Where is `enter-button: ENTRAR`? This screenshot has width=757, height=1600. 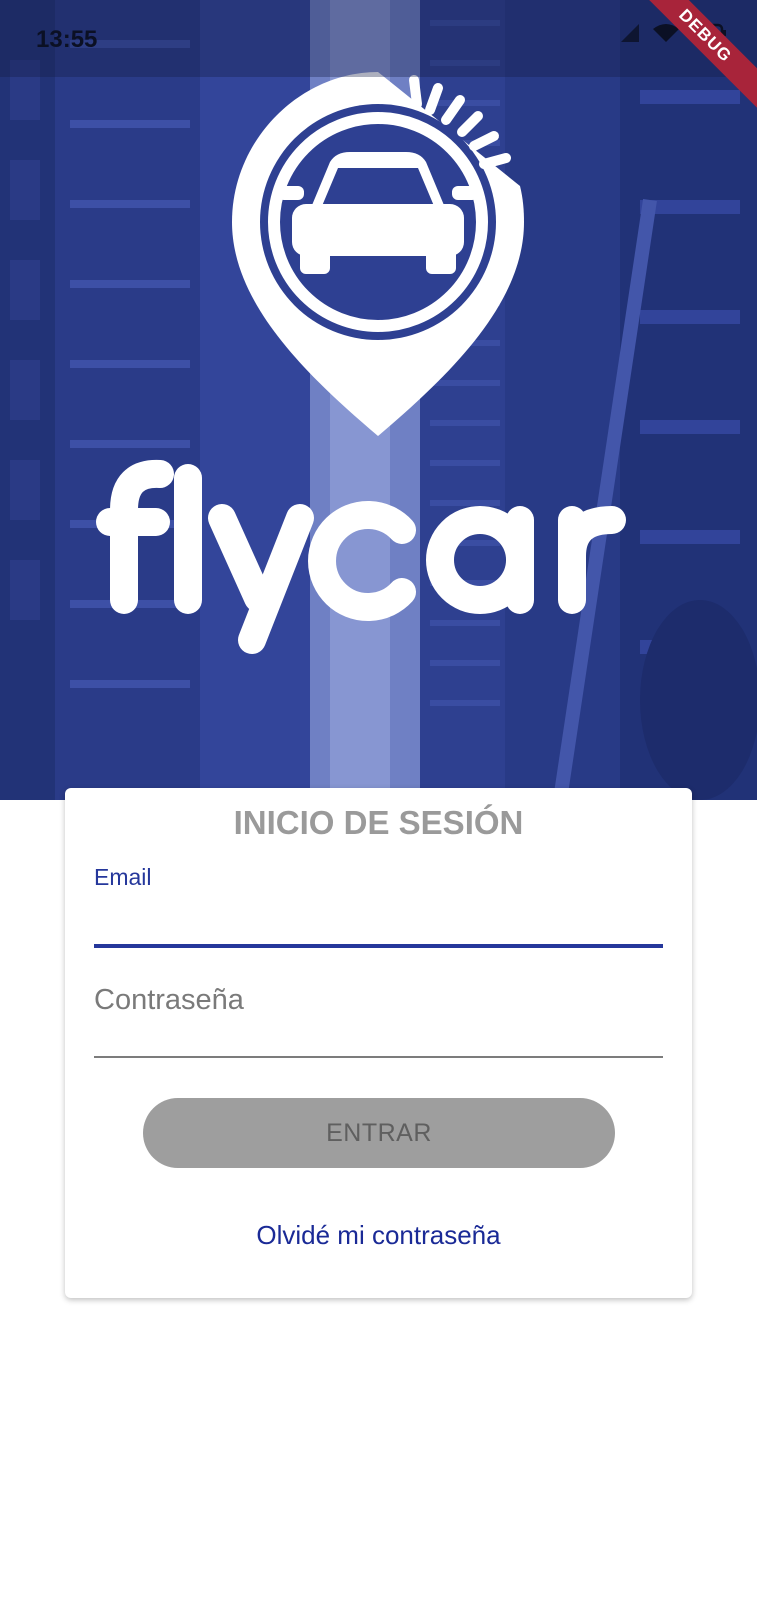
enter-button: ENTRAR is located at coordinates (379, 1133).